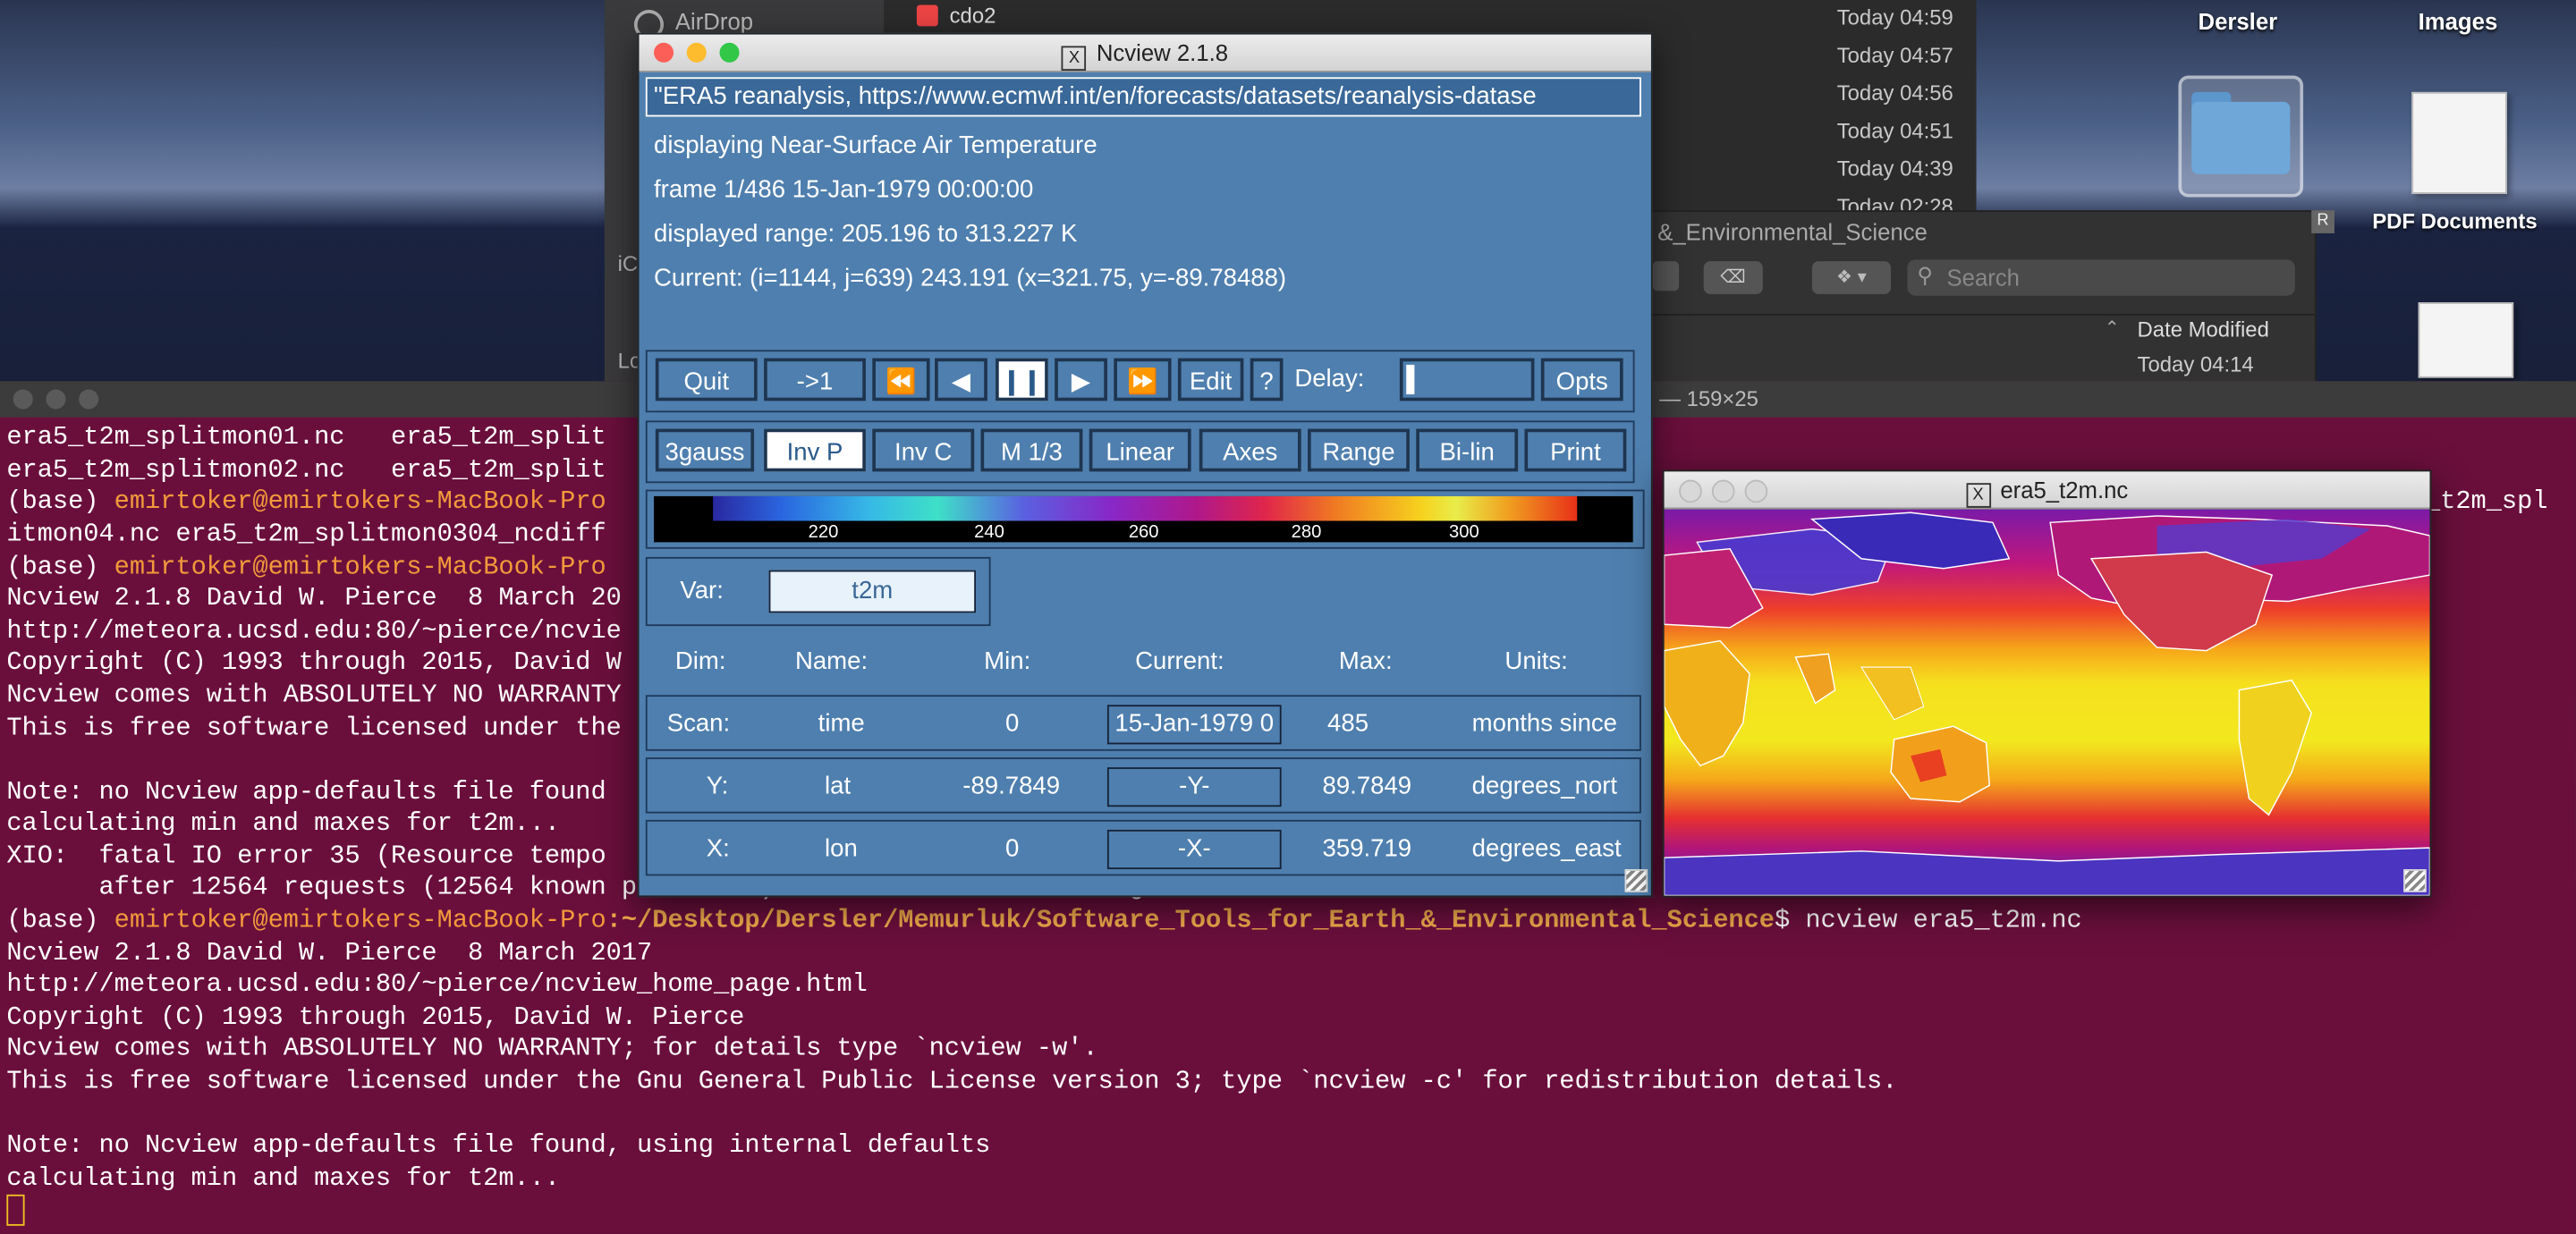  I want to click on current-header: Current:, so click(1179, 661).